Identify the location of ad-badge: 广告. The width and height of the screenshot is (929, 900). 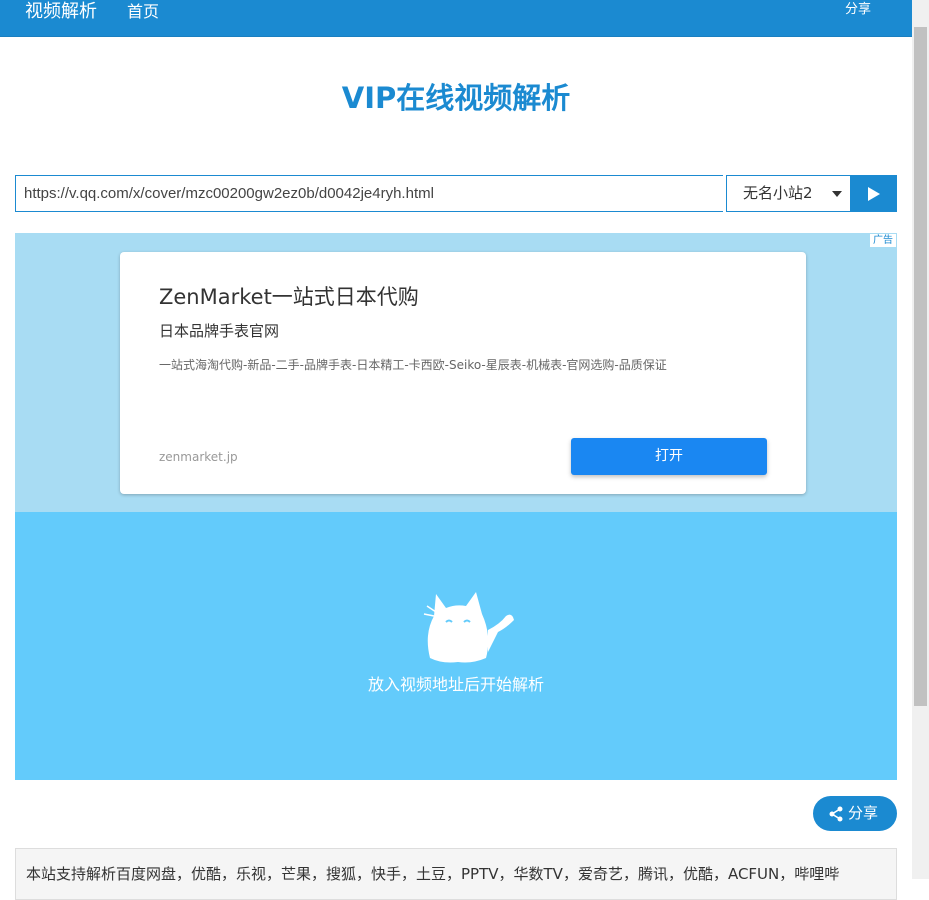
(883, 240).